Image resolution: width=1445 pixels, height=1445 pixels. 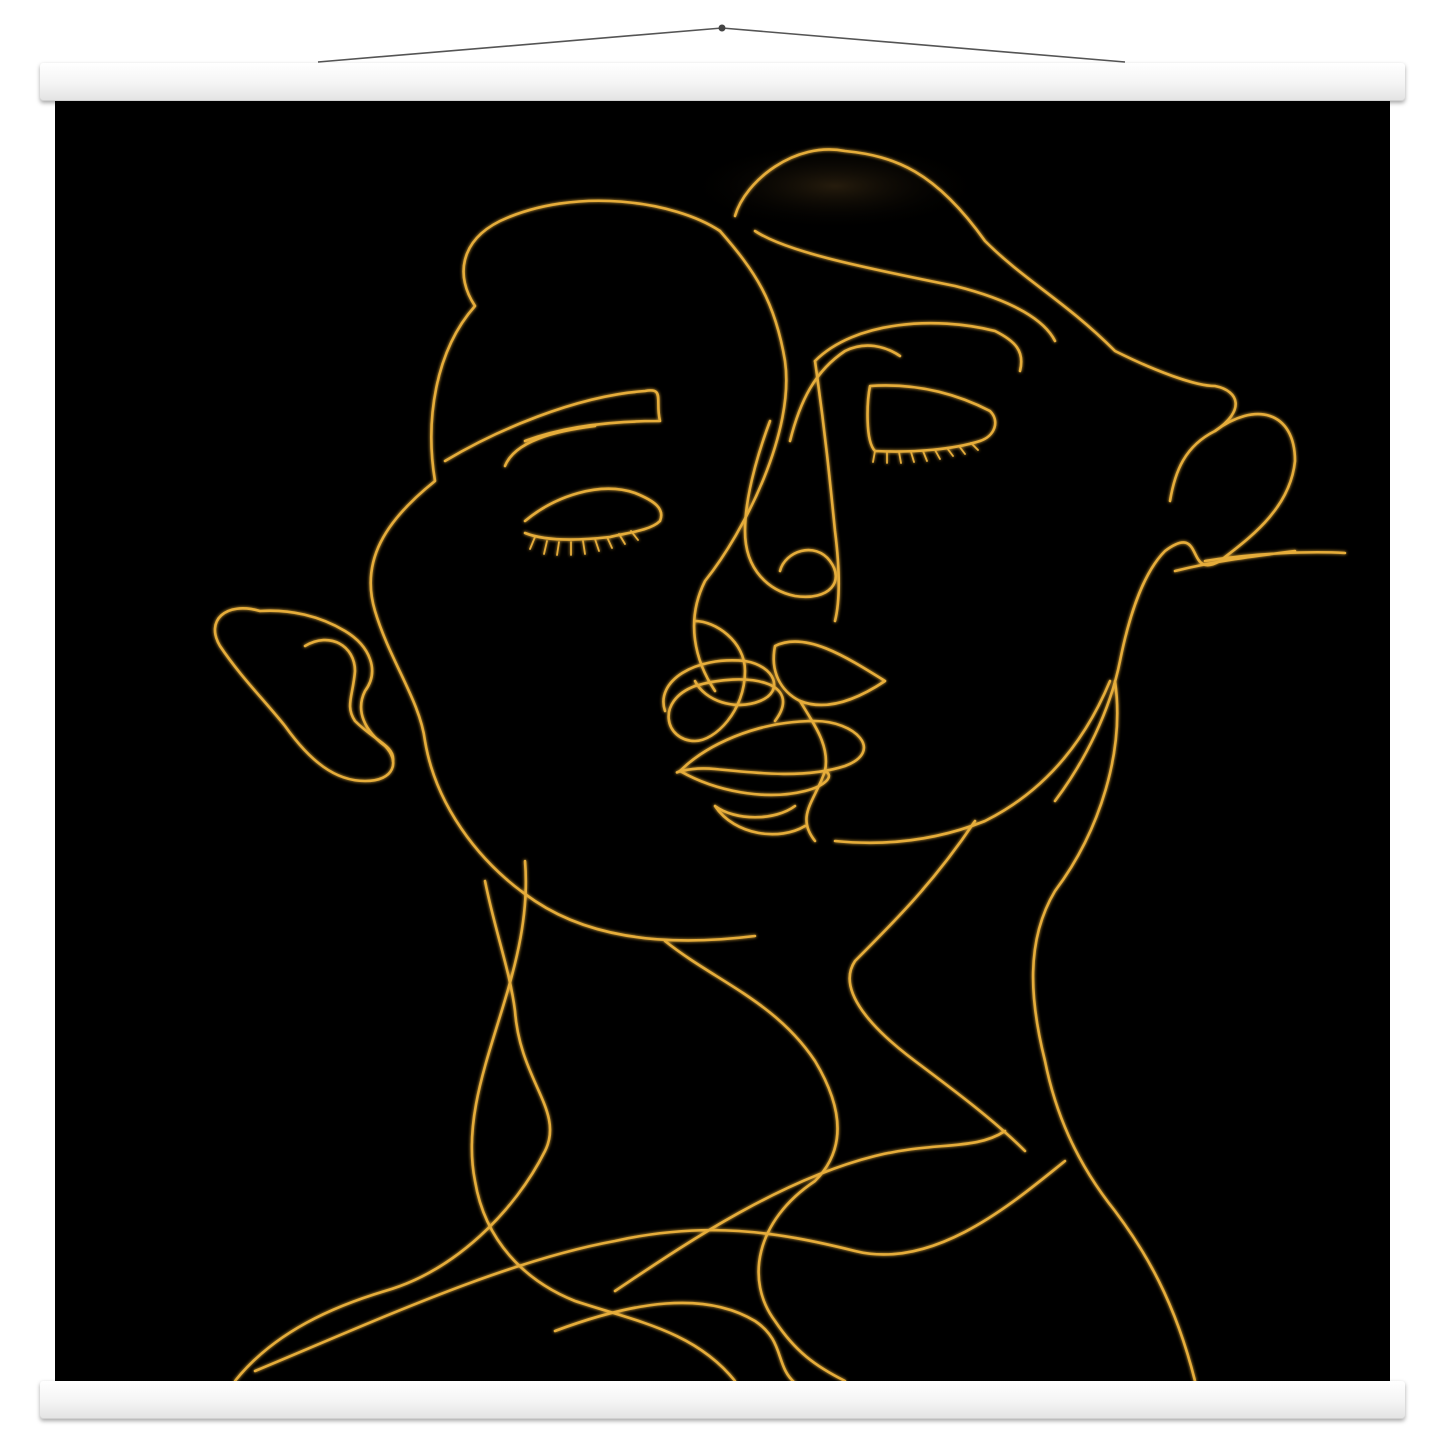 What do you see at coordinates (835, 186) in the screenshot?
I see `hair-shadow` at bounding box center [835, 186].